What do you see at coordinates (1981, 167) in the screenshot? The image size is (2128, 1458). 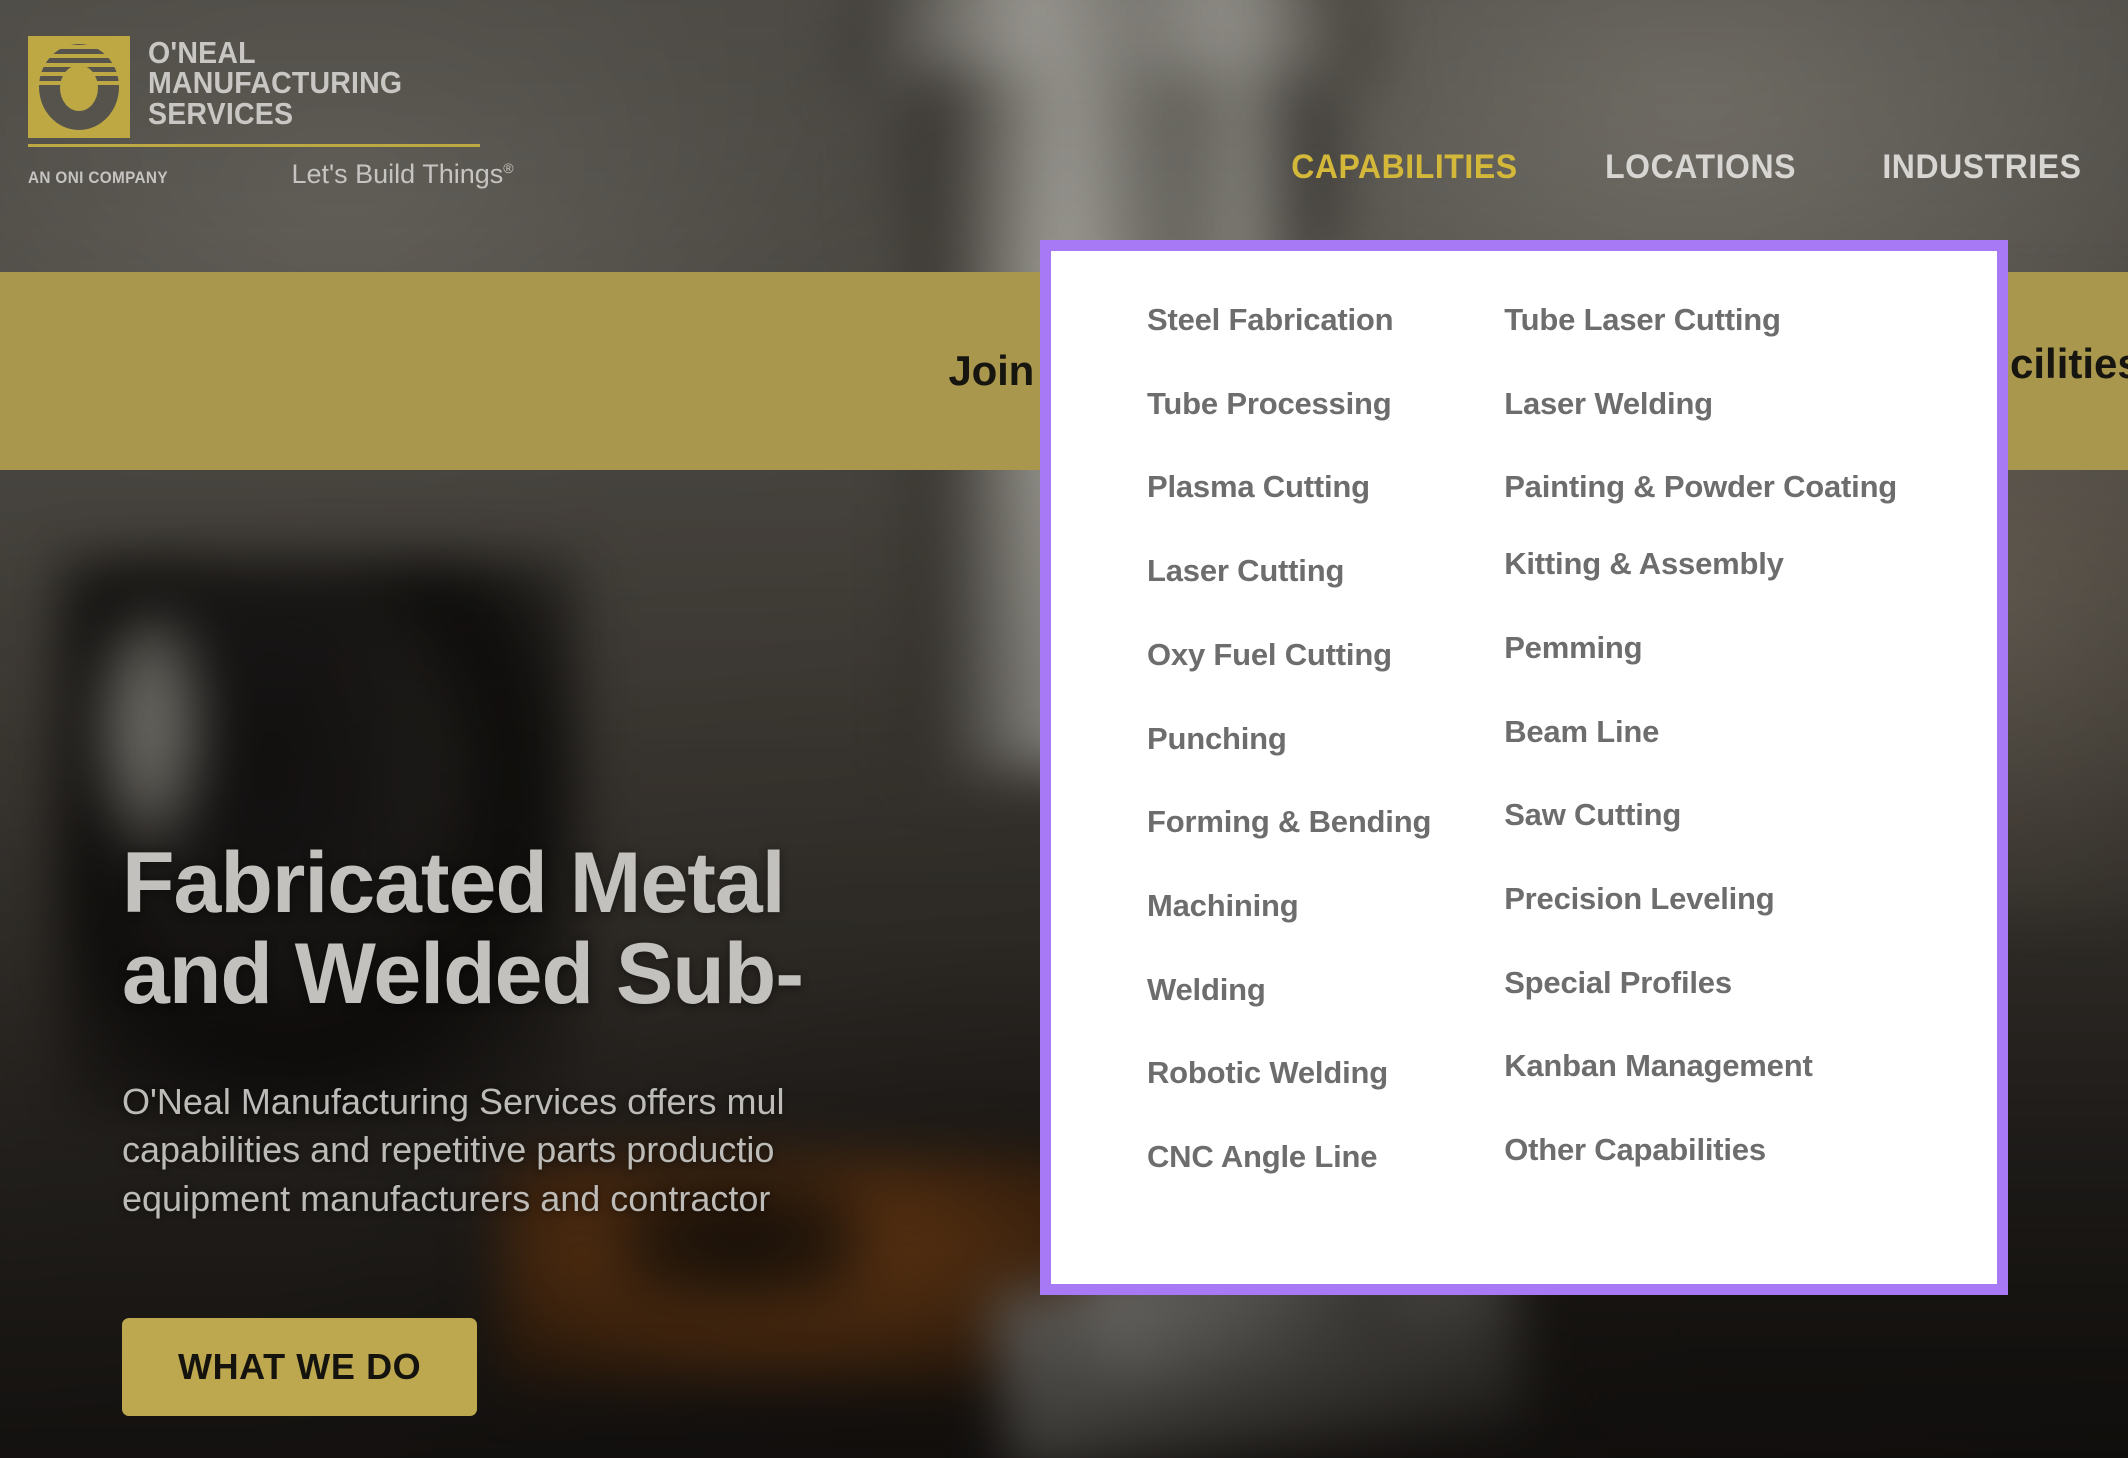 I see `nav-item-industries: INDUSTRIES` at bounding box center [1981, 167].